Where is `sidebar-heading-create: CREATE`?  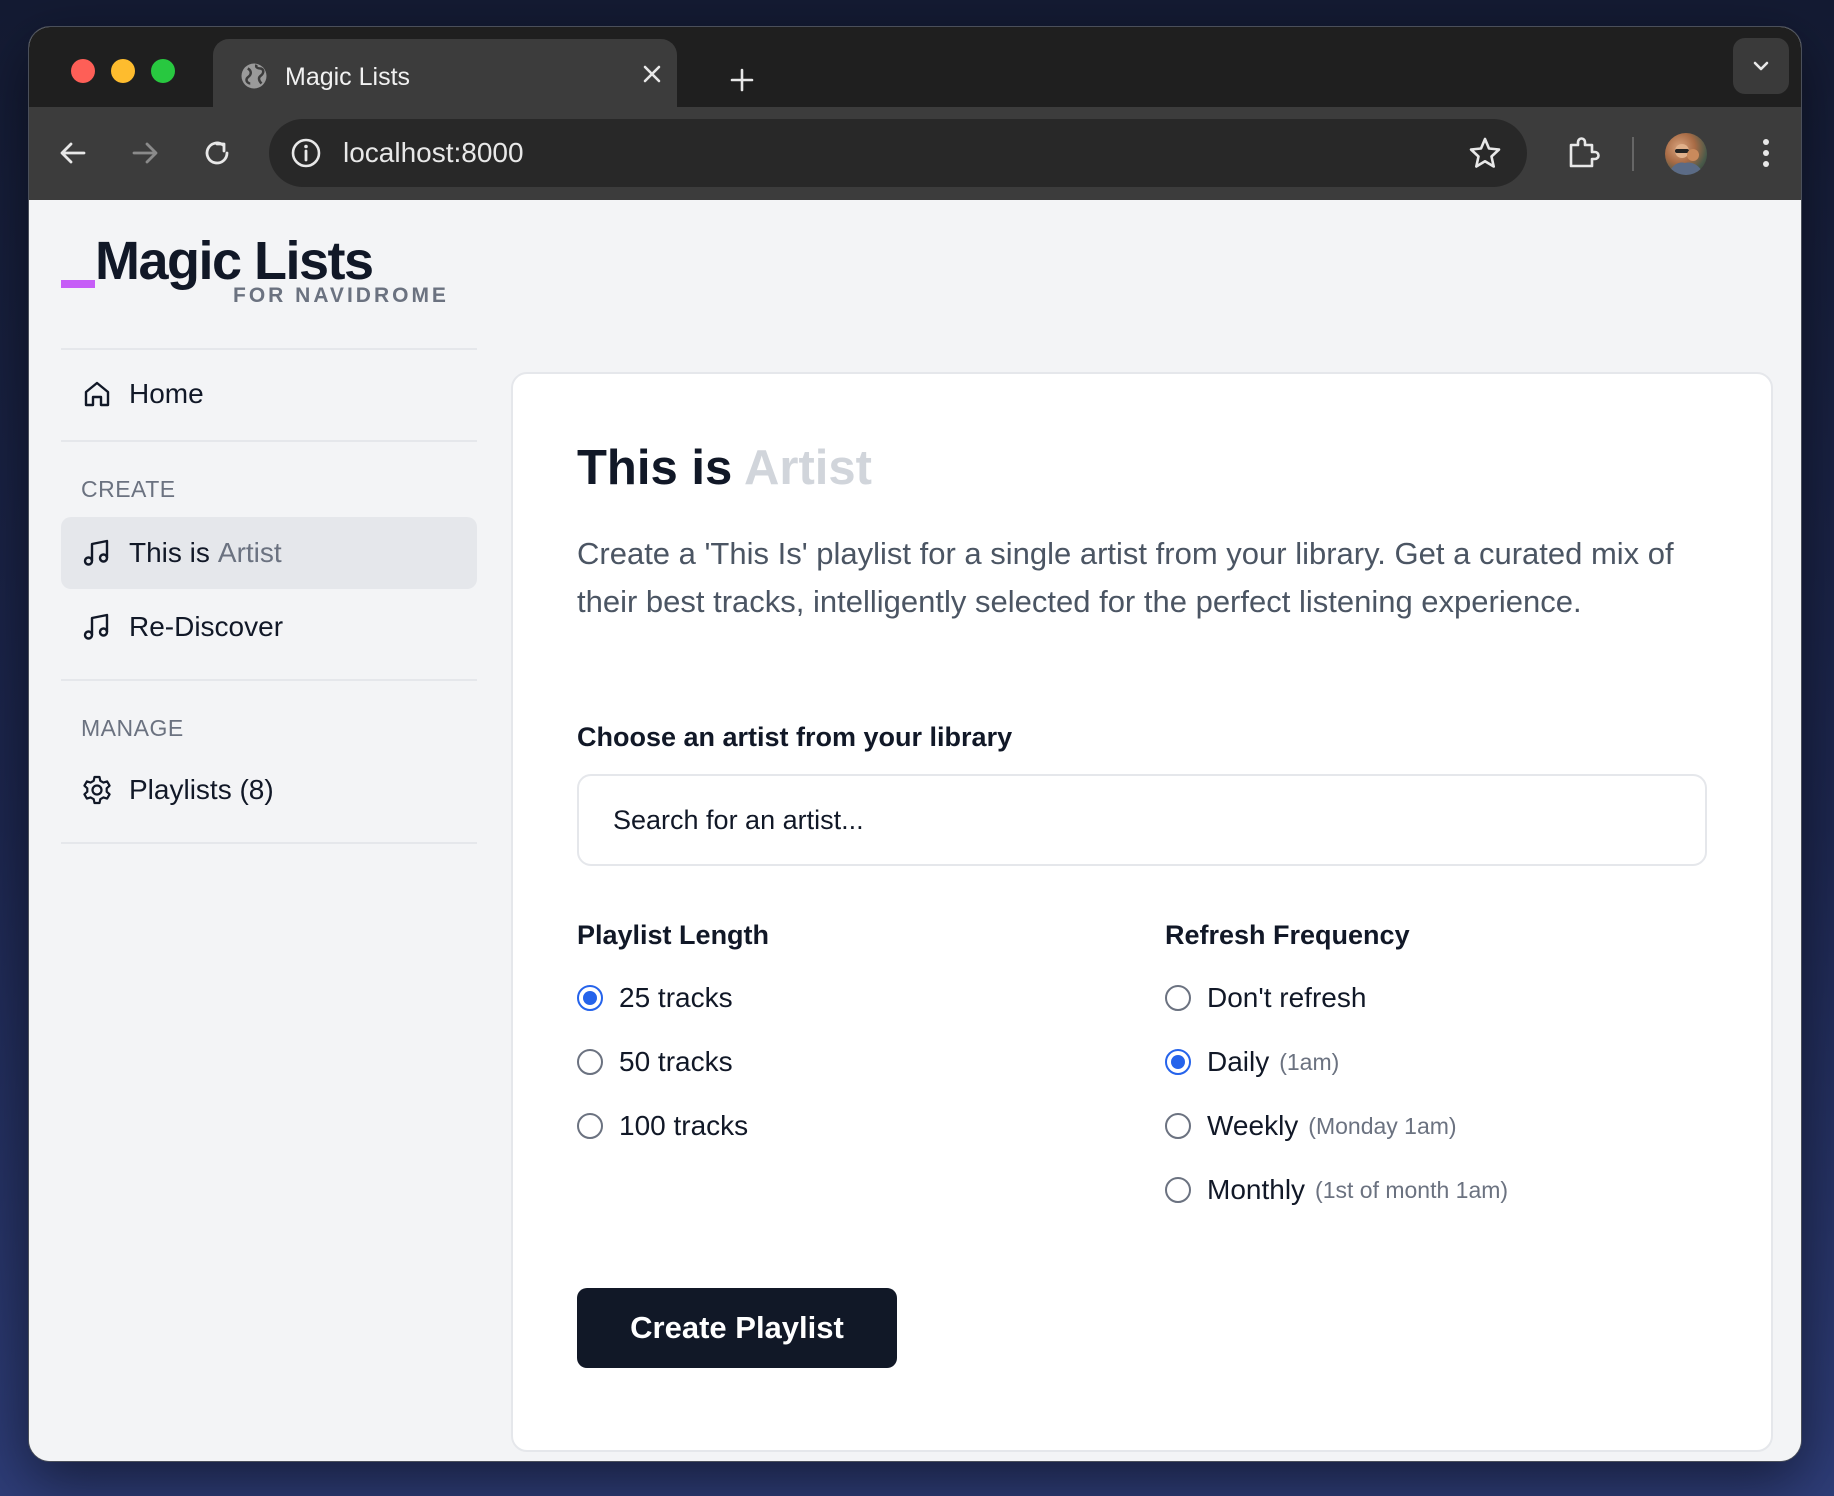
sidebar-heading-create: CREATE is located at coordinates (128, 489).